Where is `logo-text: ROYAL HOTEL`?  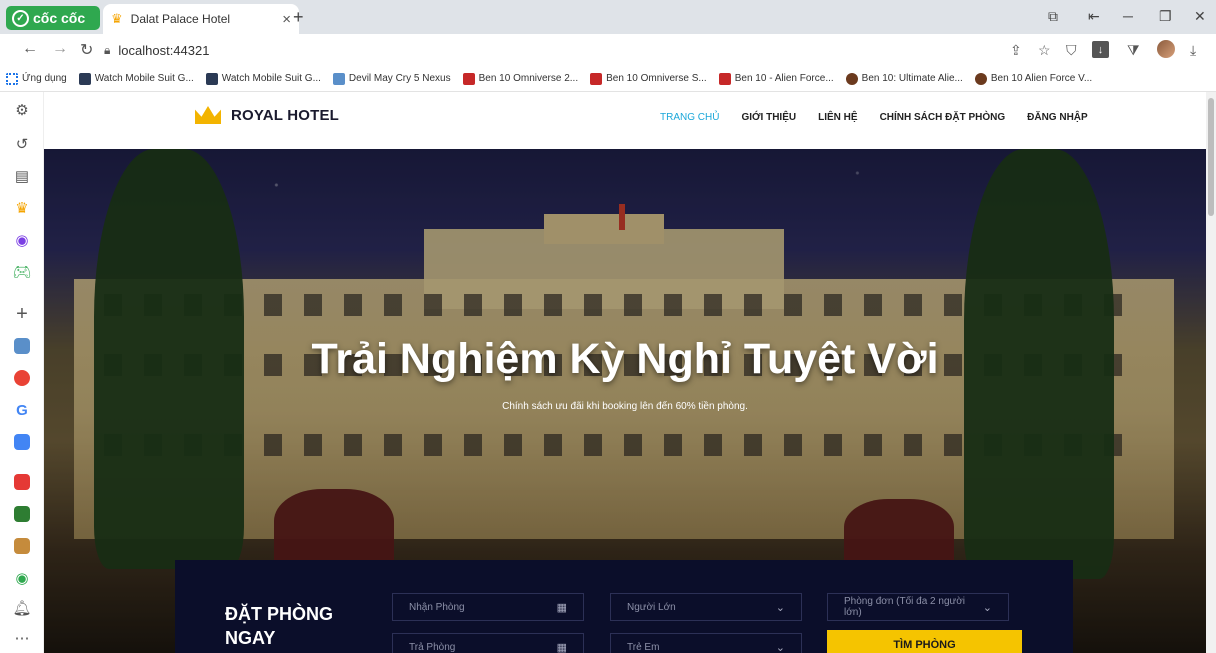 logo-text: ROYAL HOTEL is located at coordinates (285, 115).